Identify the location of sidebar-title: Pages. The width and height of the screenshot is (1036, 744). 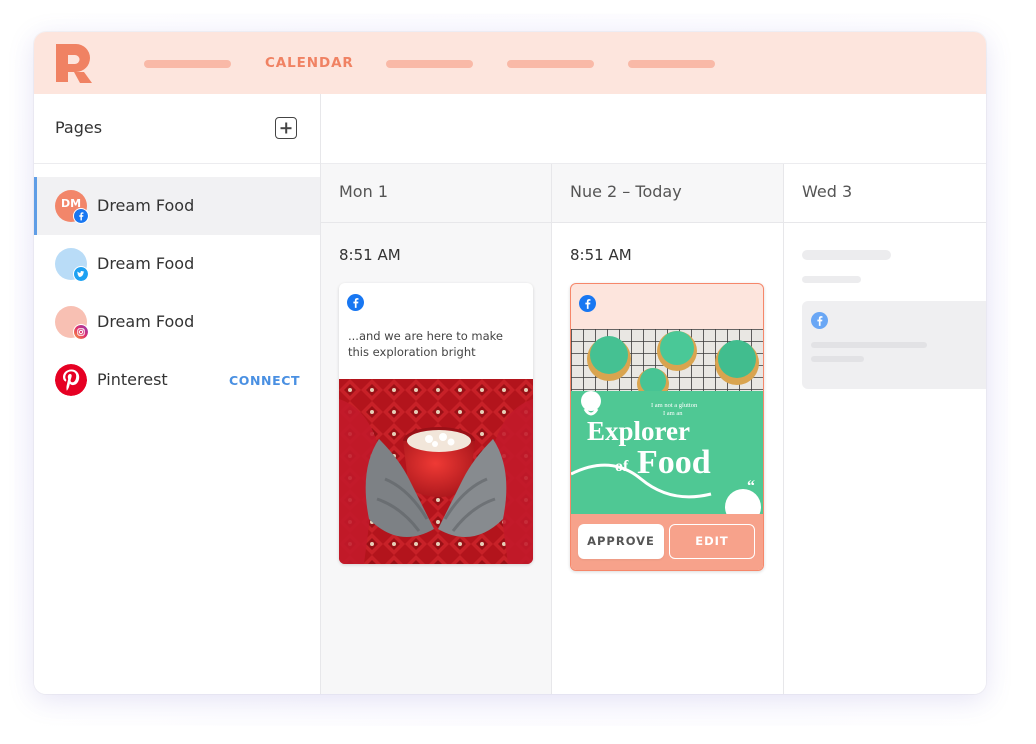
(79, 127).